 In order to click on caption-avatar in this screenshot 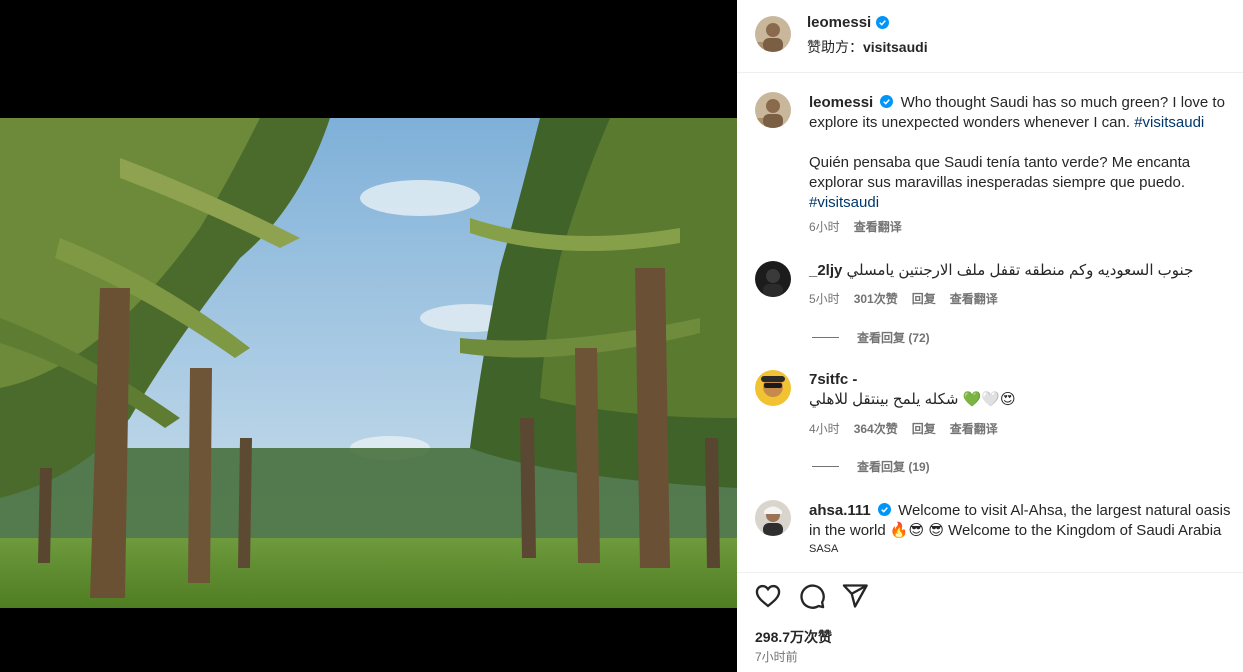, I will do `click(773, 110)`.